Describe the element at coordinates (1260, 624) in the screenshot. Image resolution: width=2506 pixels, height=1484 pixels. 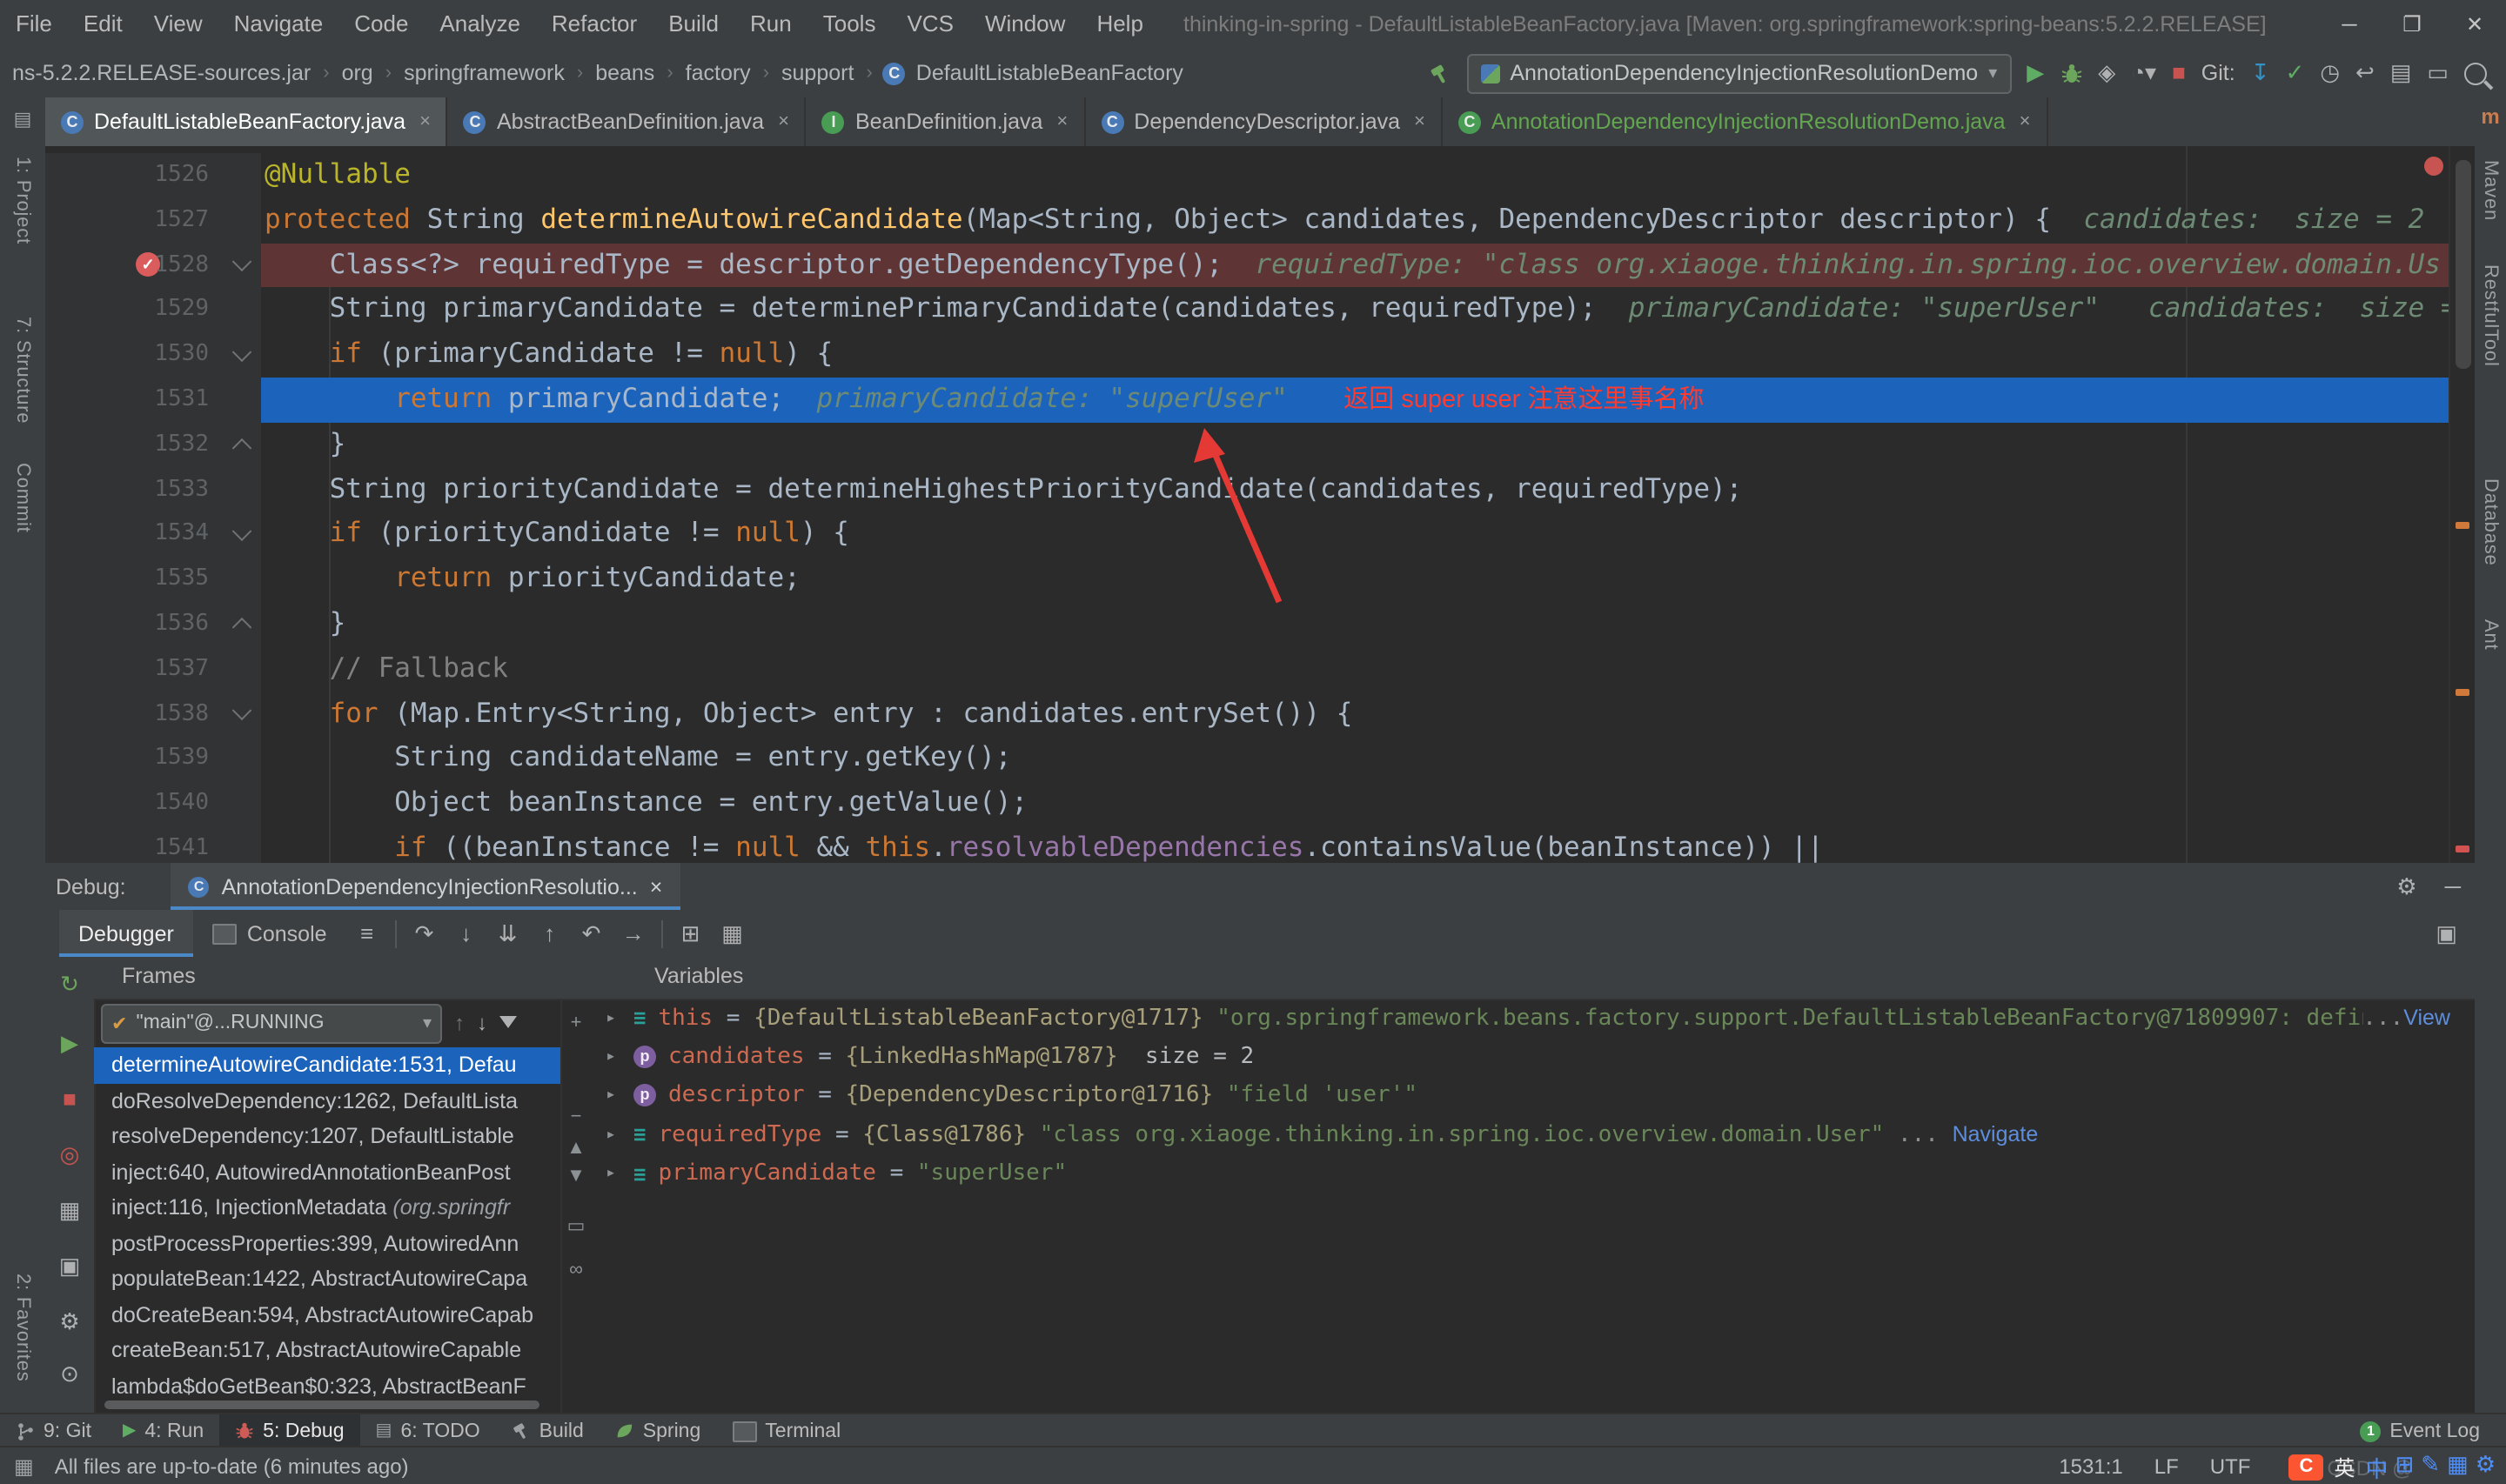
I see `code-line: 1536}` at that location.